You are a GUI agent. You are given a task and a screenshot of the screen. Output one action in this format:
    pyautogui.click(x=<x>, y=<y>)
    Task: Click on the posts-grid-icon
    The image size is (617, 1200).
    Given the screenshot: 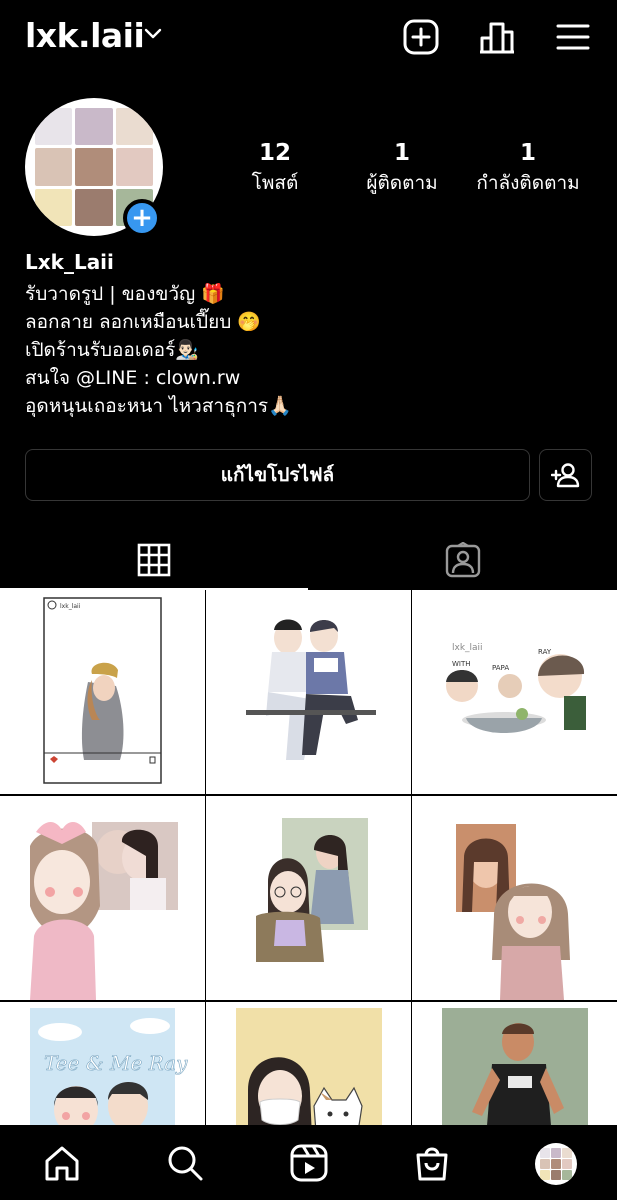 What is the action you would take?
    pyautogui.click(x=154, y=560)
    